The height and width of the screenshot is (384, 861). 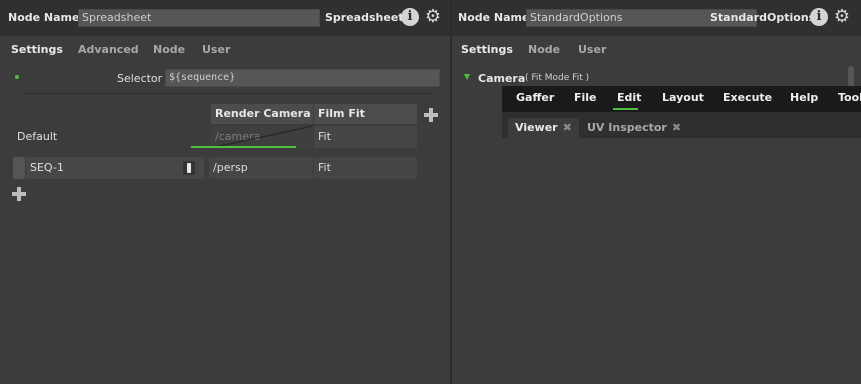 I want to click on tab-uv-inspector: UV Inspector ✖, so click(x=634, y=128).